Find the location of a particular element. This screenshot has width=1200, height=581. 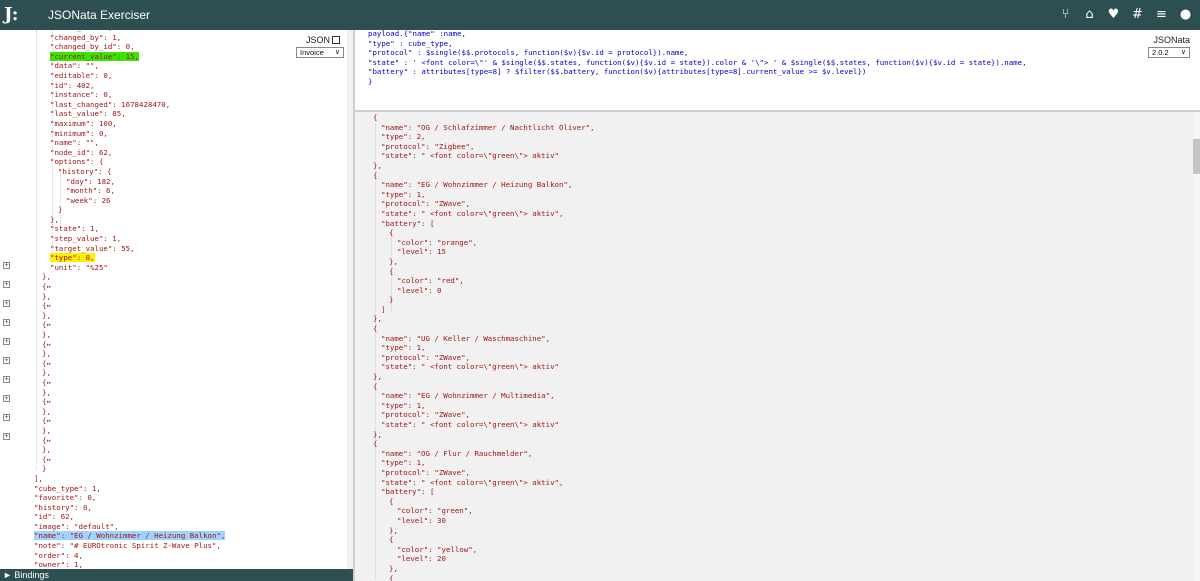

code-line: "id": 62, is located at coordinates (54, 517).